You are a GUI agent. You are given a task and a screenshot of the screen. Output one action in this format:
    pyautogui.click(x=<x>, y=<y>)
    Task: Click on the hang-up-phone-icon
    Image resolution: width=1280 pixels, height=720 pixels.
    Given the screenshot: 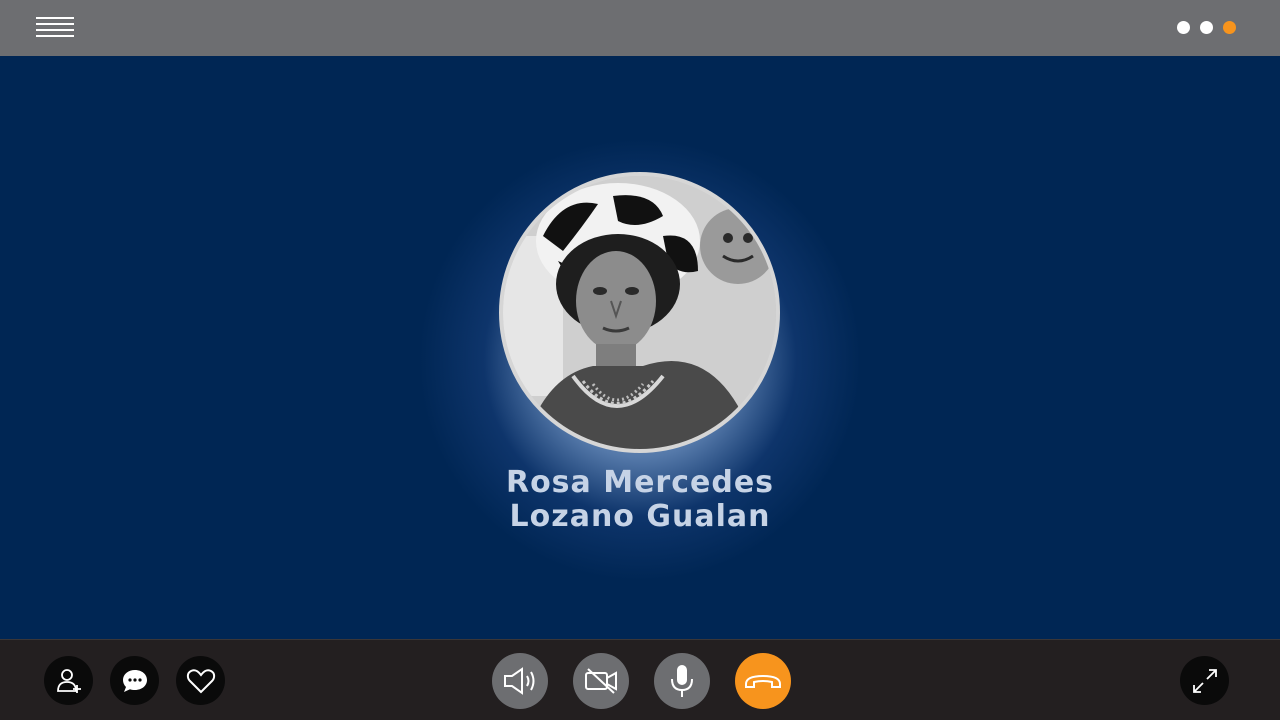 What is the action you would take?
    pyautogui.click(x=763, y=681)
    